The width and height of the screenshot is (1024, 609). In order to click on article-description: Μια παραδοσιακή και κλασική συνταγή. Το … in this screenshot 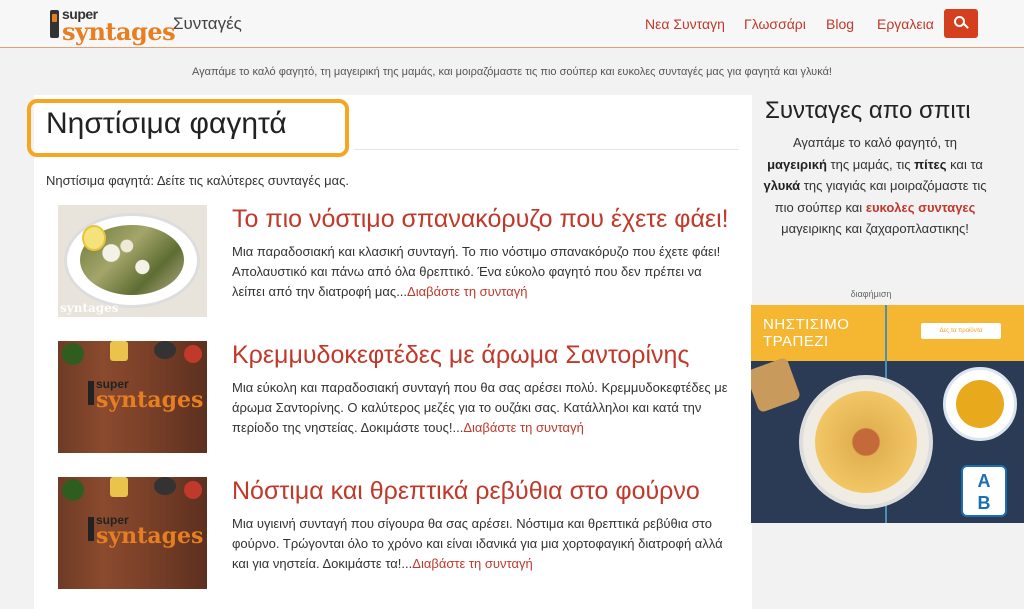, I will do `click(476, 271)`.